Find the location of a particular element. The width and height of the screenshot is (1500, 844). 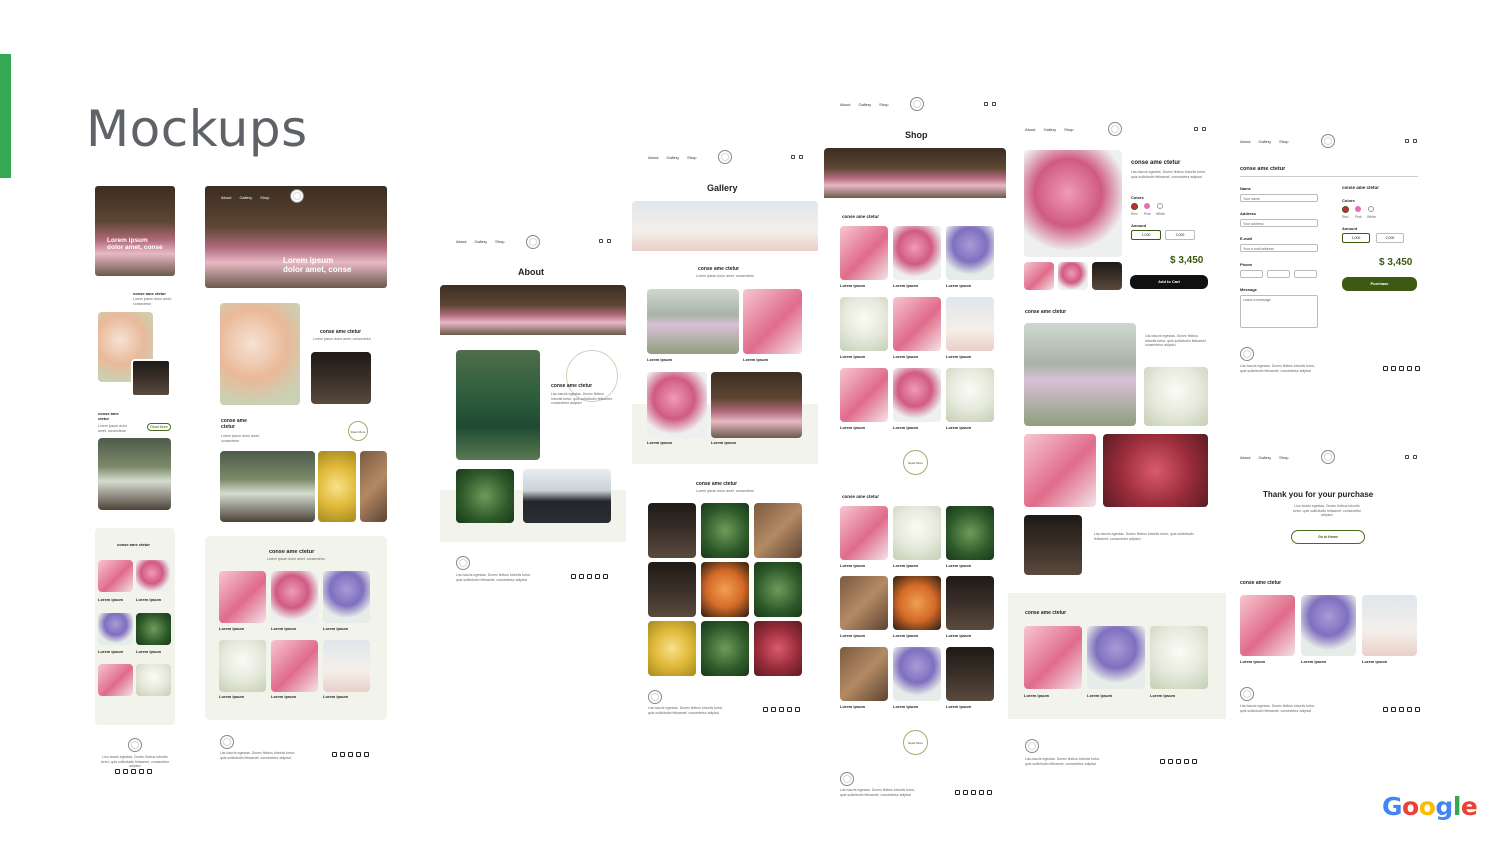

name-input: Your name is located at coordinates (1279, 198).